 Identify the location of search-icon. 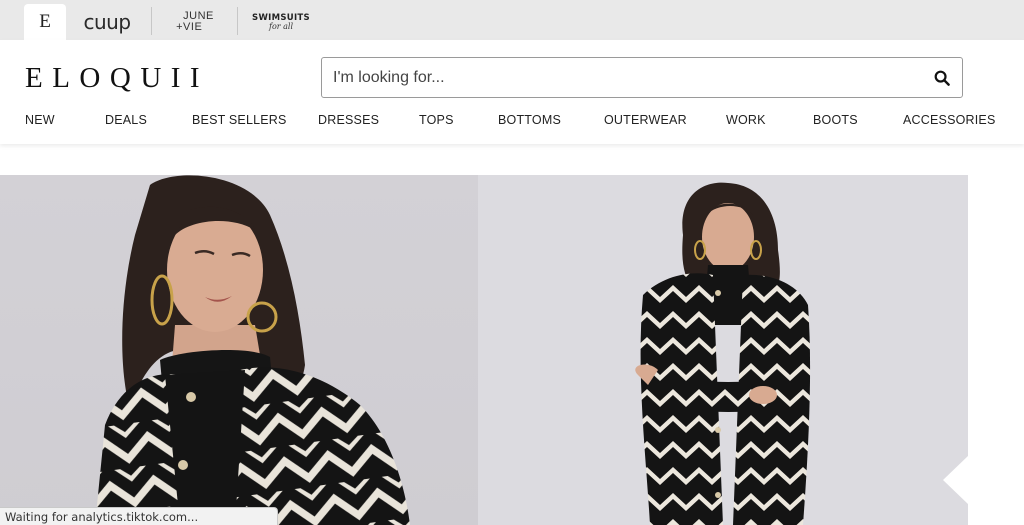
(942, 78).